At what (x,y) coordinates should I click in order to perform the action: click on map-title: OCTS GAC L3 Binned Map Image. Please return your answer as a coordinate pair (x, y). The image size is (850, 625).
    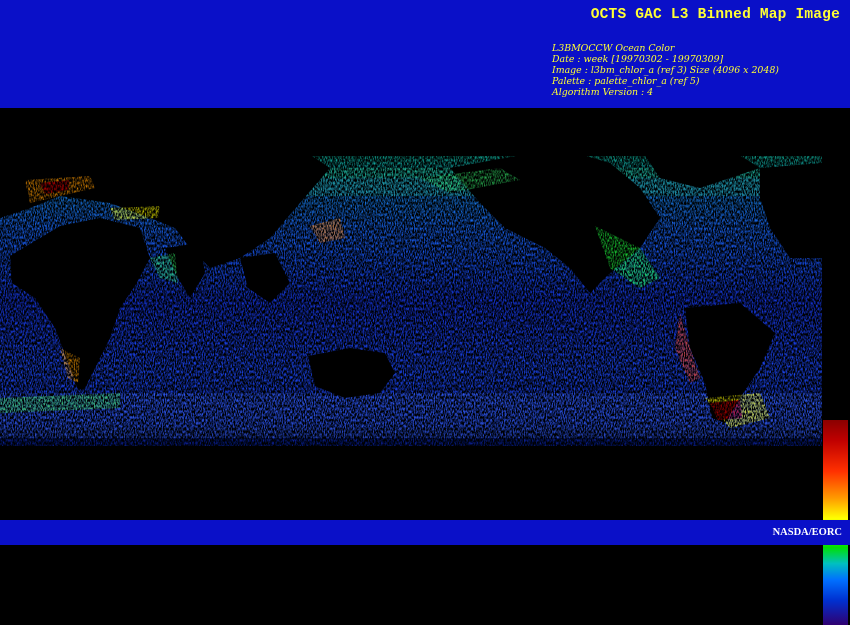
    Looking at the image, I should click on (715, 15).